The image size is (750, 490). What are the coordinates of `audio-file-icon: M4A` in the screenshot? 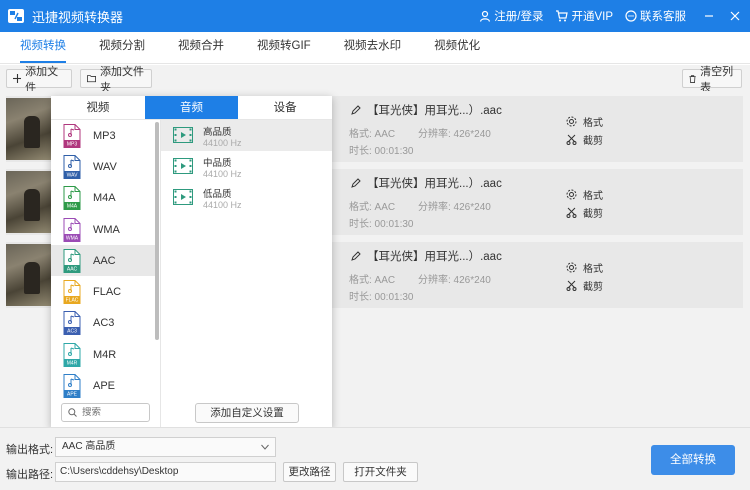 It's located at (72, 198).